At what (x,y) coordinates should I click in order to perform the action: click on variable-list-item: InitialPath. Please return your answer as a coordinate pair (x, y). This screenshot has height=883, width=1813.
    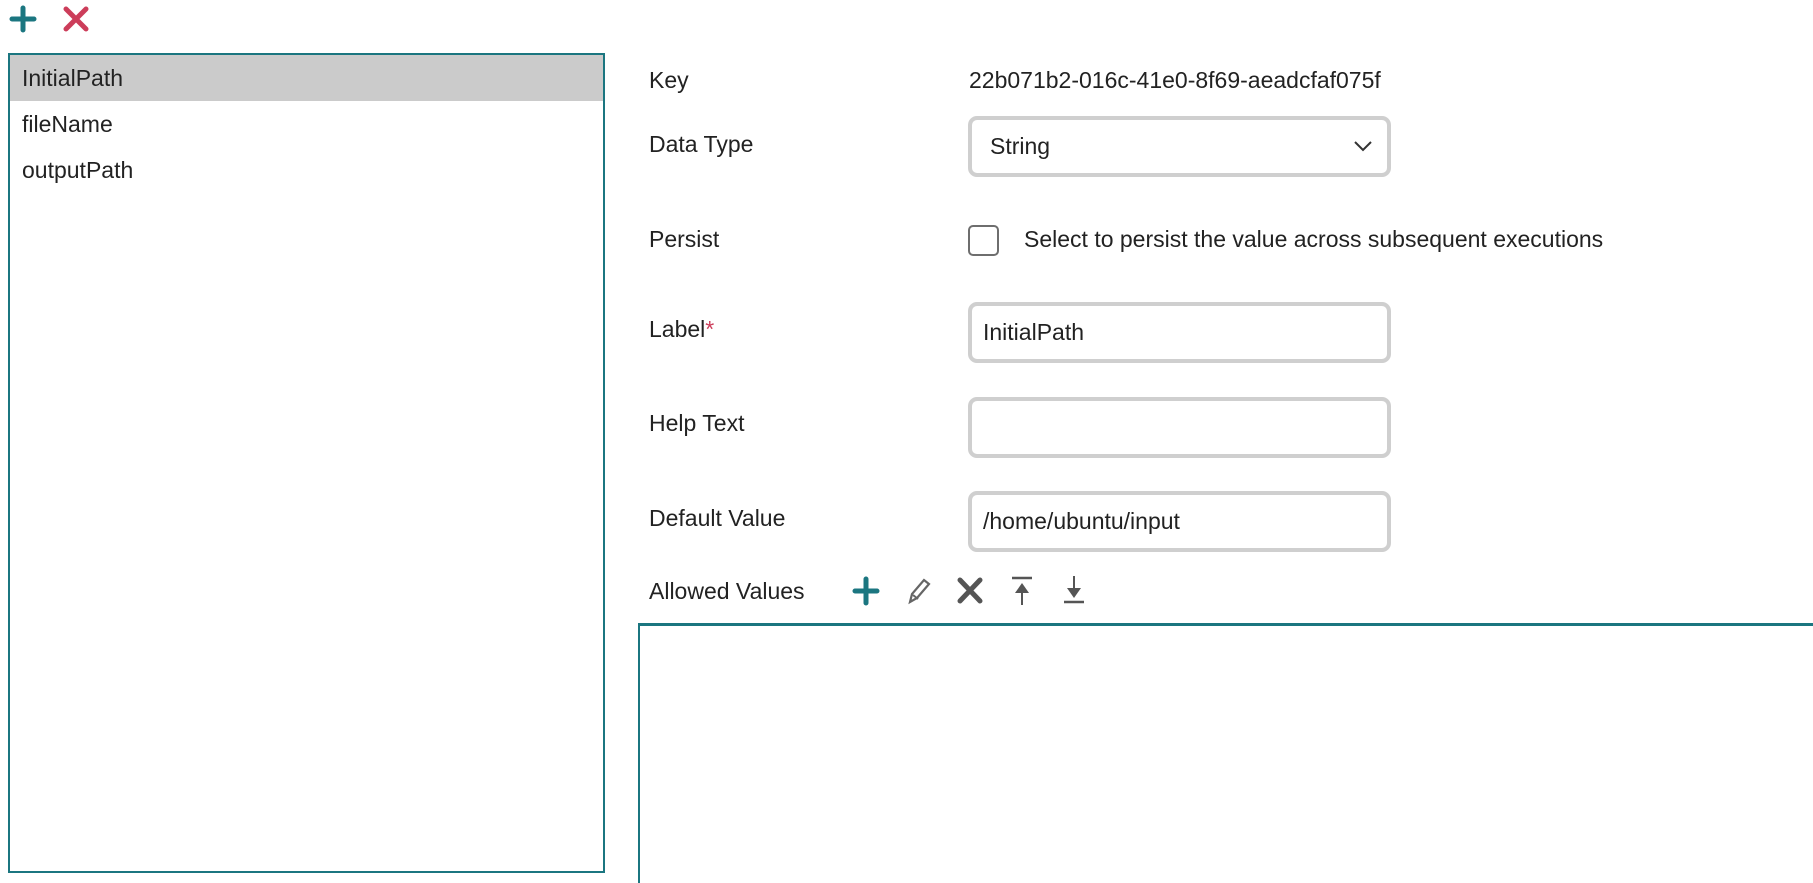
    Looking at the image, I should click on (306, 78).